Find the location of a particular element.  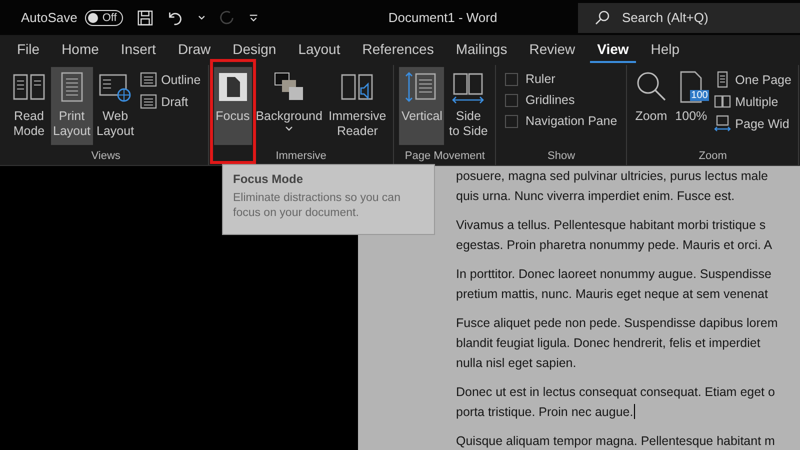

paragraph: Vivamus a tellus. Pellentesque habitant morbi tristique s egestas. Proin pharetra nonummy pede. Mauris et orci. A is located at coordinates (615, 235).